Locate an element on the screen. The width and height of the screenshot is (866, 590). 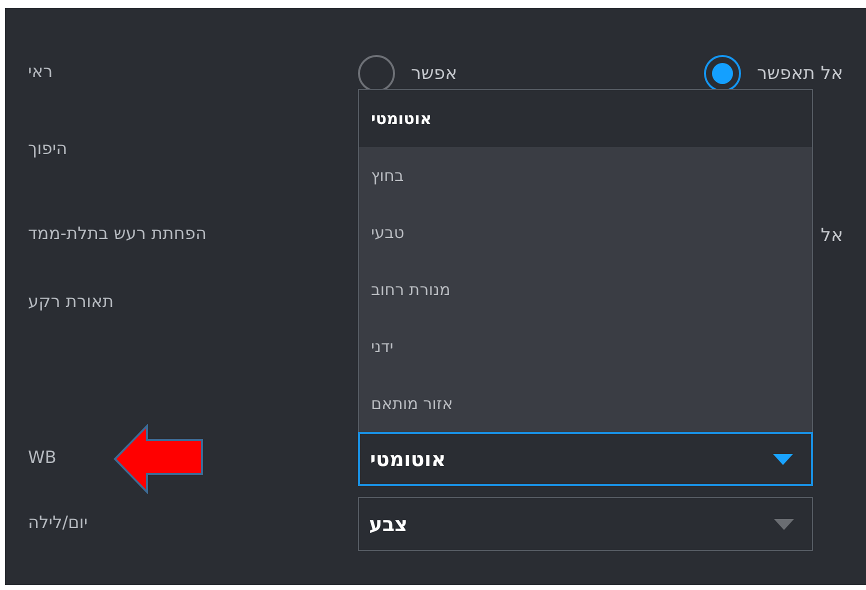
menu-item: בחוץ is located at coordinates (585, 175).